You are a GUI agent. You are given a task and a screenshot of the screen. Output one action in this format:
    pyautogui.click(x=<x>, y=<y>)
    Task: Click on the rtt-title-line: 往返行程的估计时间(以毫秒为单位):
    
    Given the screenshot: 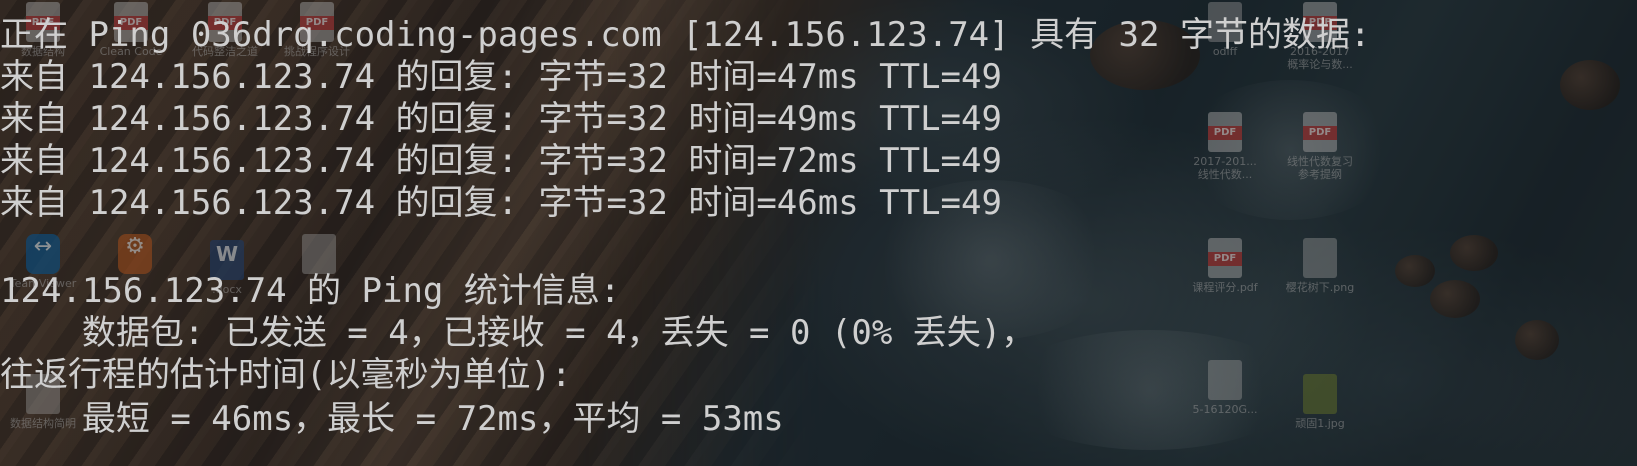 What is the action you would take?
    pyautogui.click(x=286, y=375)
    